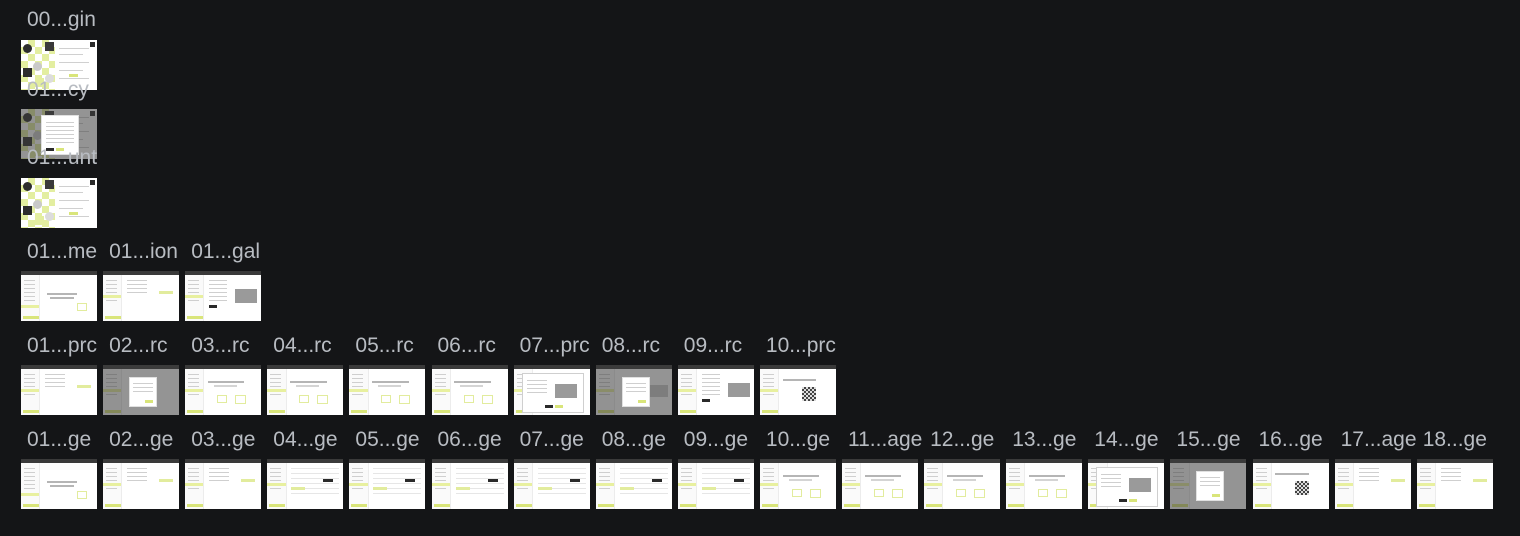  What do you see at coordinates (61, 19) in the screenshot?
I see `thumbnail-label: 00...gin` at bounding box center [61, 19].